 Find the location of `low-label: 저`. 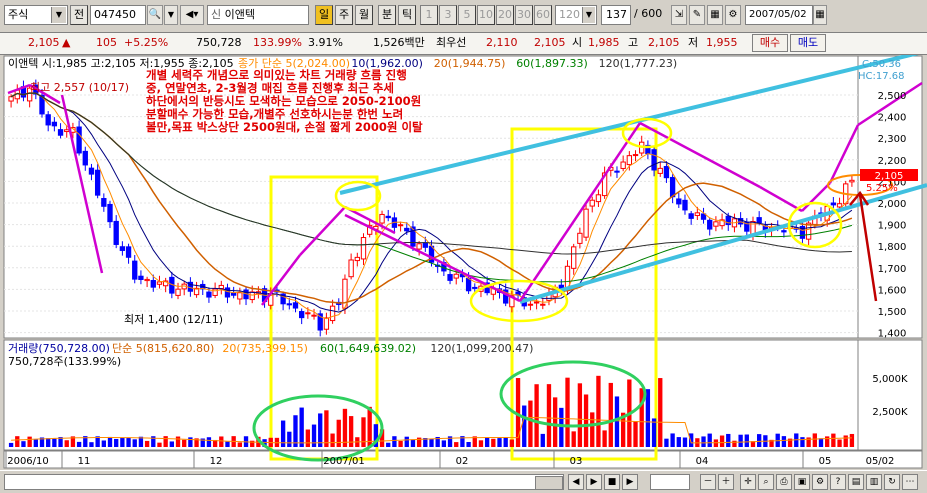

low-label: 저 is located at coordinates (693, 42).